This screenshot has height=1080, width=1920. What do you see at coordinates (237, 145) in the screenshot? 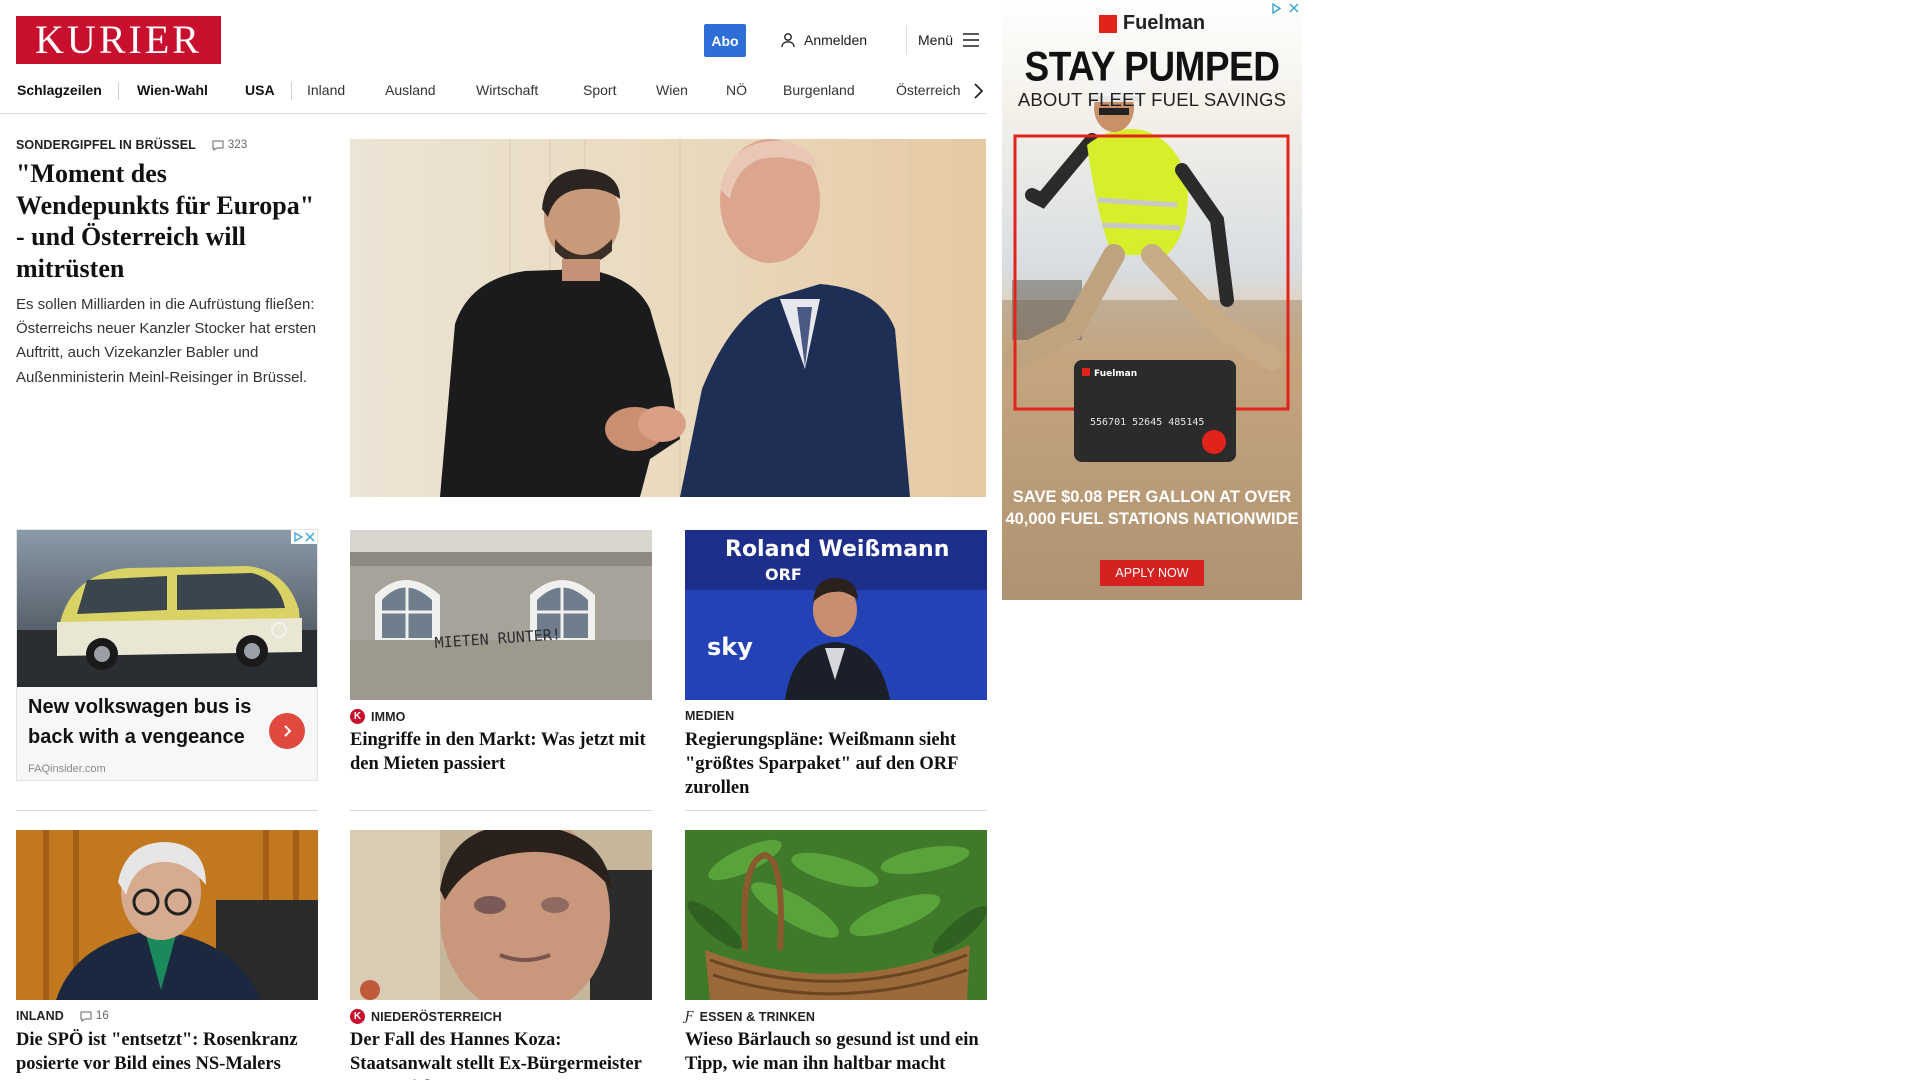
I see `lead-comments-value: 323` at bounding box center [237, 145].